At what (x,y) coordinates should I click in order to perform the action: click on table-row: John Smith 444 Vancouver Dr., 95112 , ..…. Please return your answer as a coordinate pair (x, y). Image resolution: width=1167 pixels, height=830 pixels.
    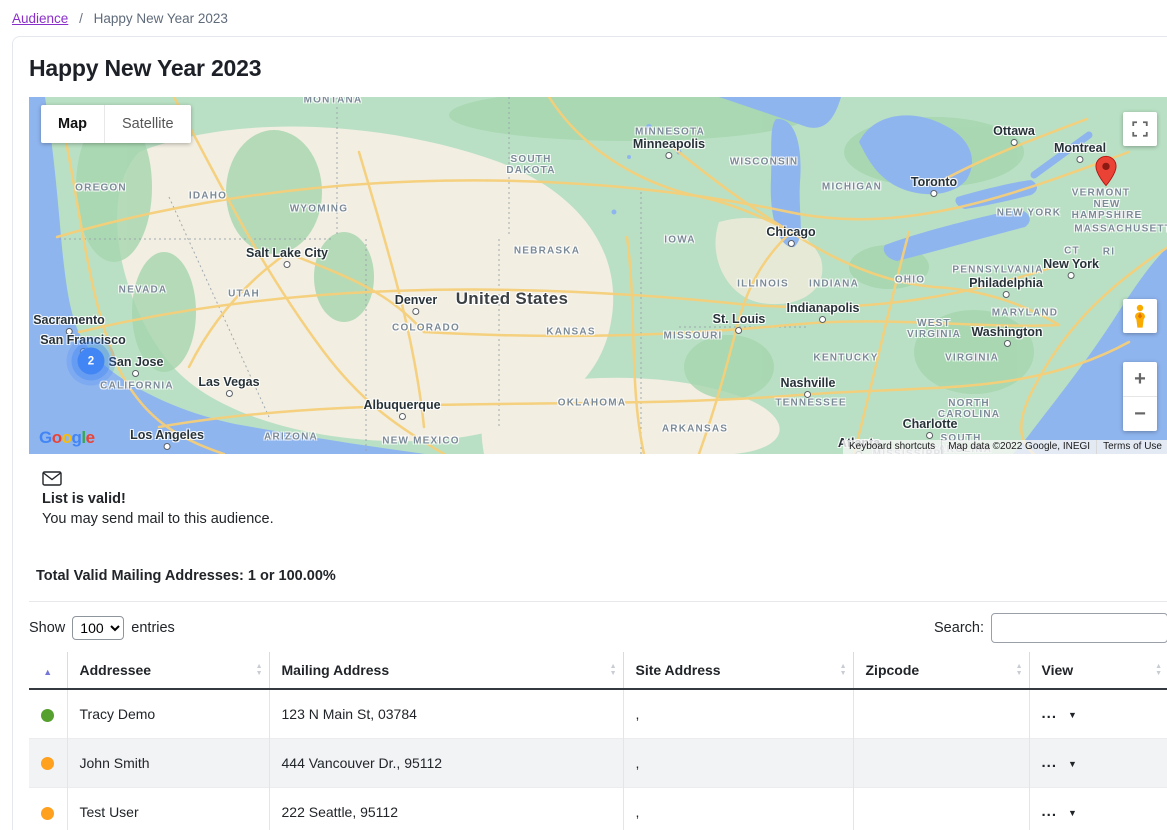
    Looking at the image, I should click on (598, 762).